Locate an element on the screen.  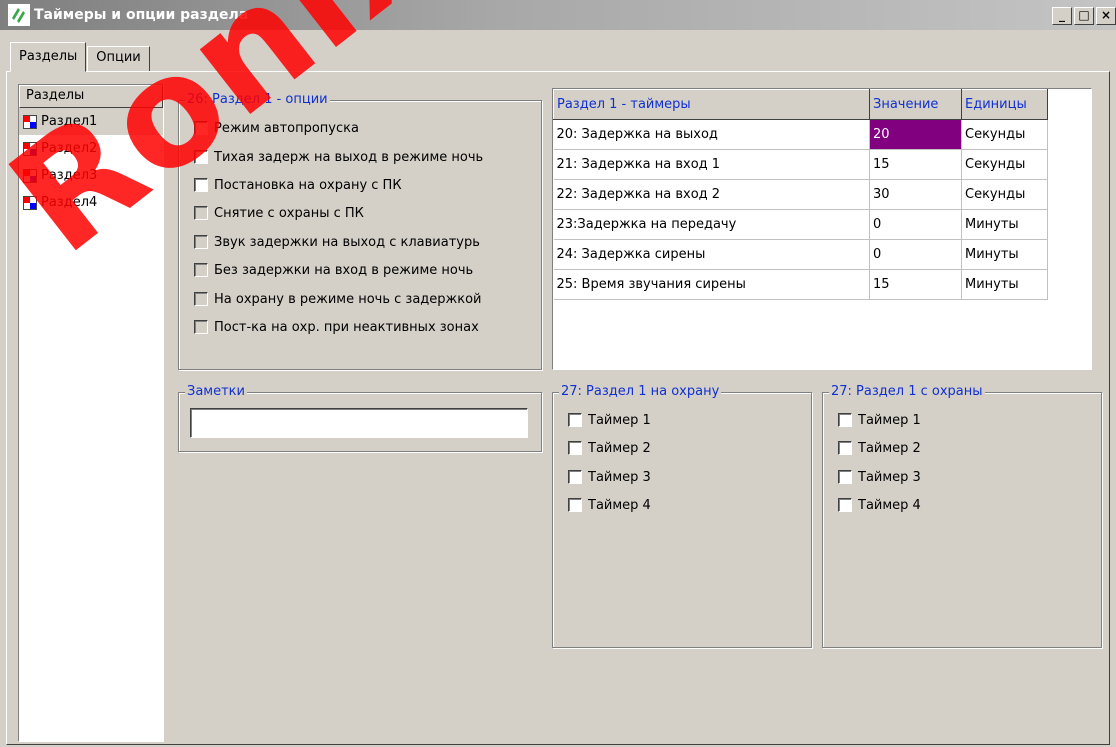
table-row: 22: Задержка на вход 2 30 Секунды is located at coordinates (800, 194).